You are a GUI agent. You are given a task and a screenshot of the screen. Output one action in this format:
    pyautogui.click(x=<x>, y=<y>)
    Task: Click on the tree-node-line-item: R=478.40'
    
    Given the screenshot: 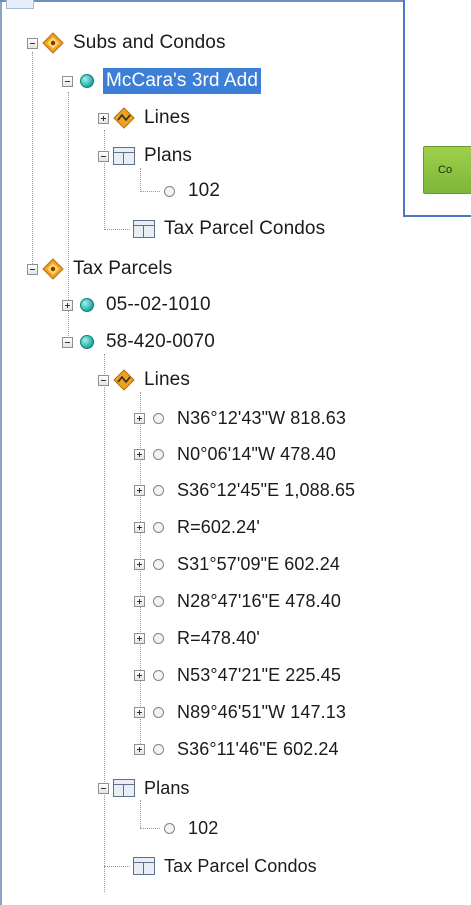 What is the action you would take?
    pyautogui.click(x=197, y=638)
    